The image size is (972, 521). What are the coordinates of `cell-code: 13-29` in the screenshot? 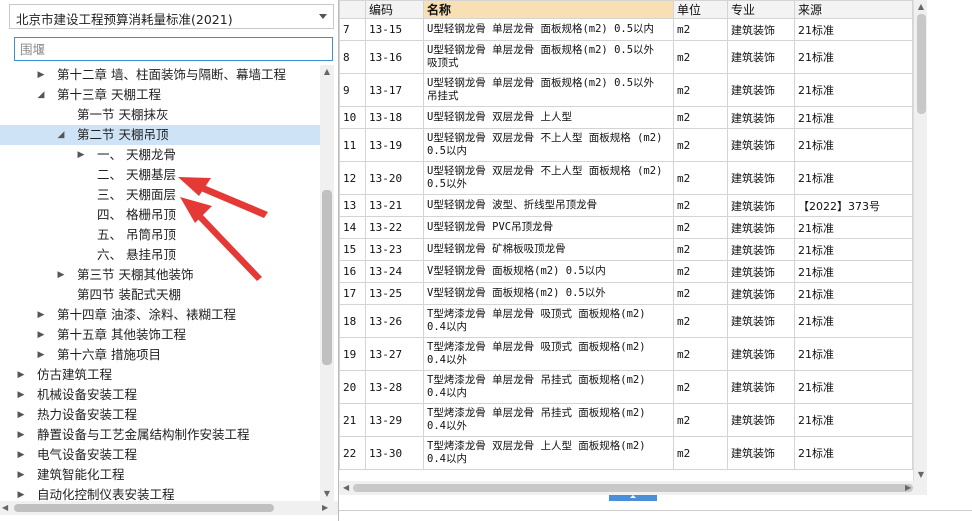 It's located at (394, 420).